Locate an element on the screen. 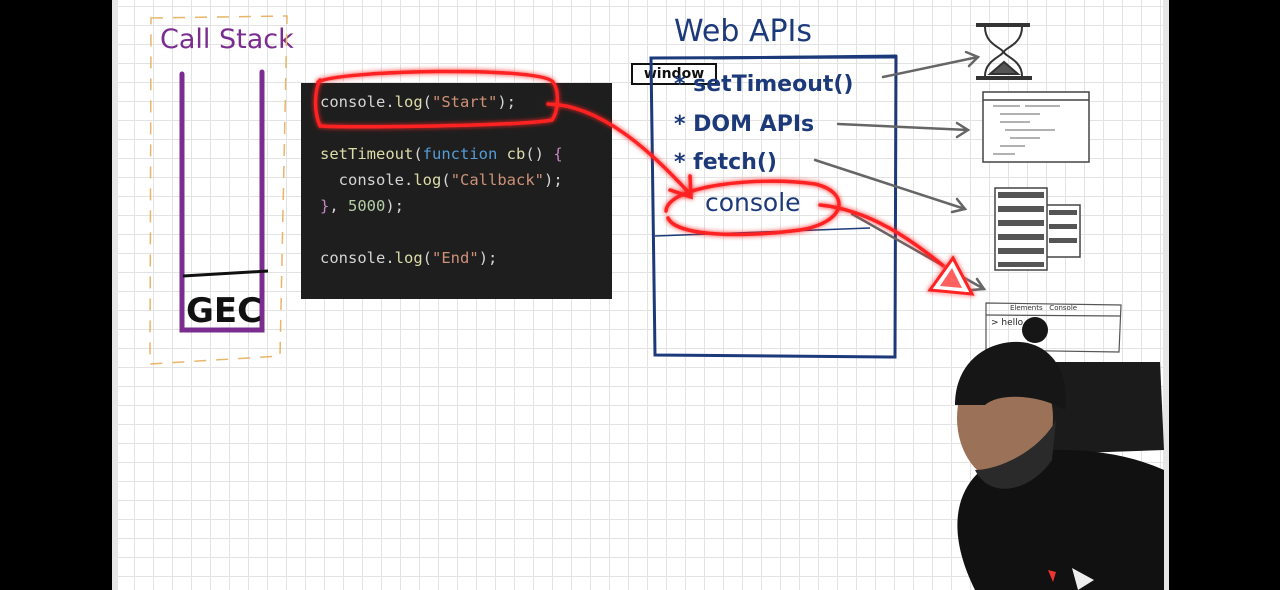 This screenshot has height=590, width=1280. api-arrows is located at coordinates (900, 171).